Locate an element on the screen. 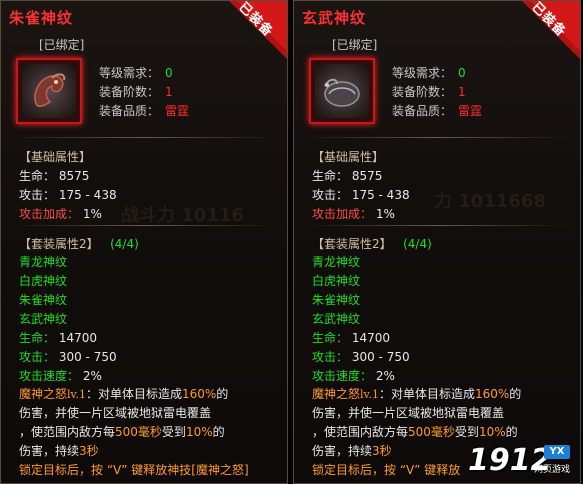 Image resolution: width=583 pixels, height=484 pixels. item-title: 朱雀神纹 is located at coordinates (41, 18).